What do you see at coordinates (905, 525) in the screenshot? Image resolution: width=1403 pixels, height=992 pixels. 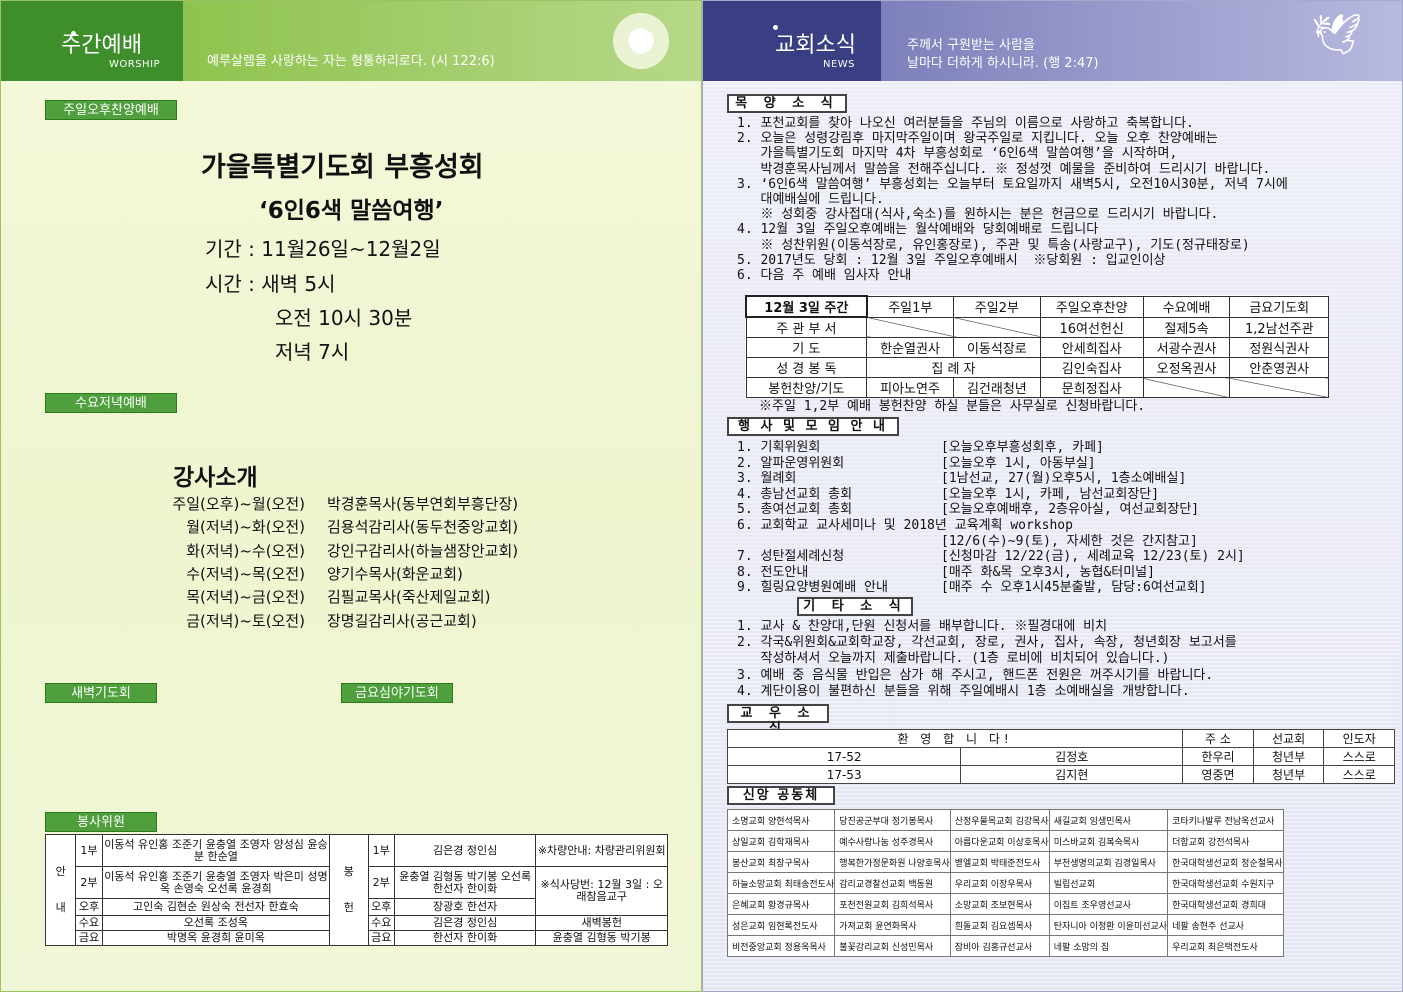 I see `event-name: 6. 교회학교 교사세미나 및 2018년 교육계획 workshop` at bounding box center [905, 525].